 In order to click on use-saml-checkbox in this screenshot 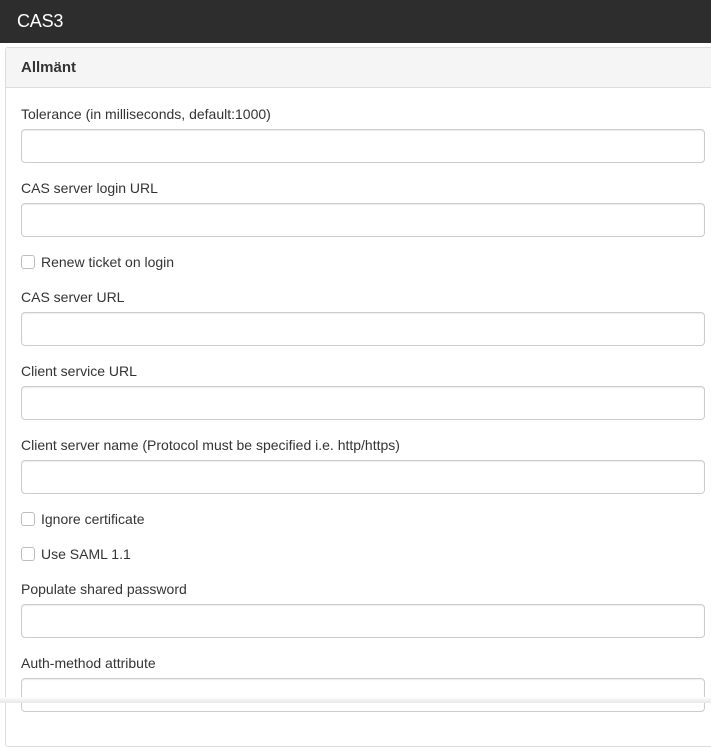, I will do `click(28, 554)`.